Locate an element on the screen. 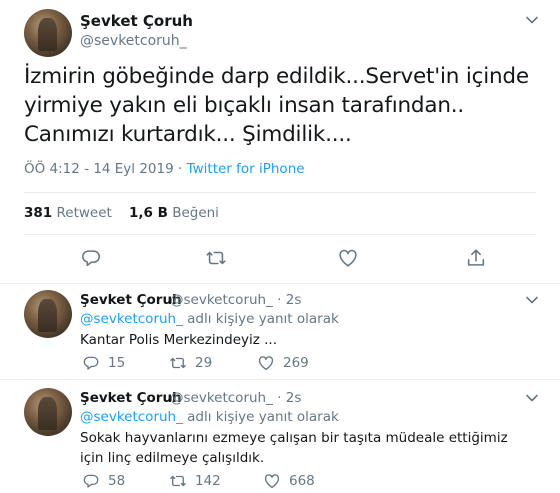 This screenshot has height=493, width=560. like-label: Beğeni is located at coordinates (195, 213).